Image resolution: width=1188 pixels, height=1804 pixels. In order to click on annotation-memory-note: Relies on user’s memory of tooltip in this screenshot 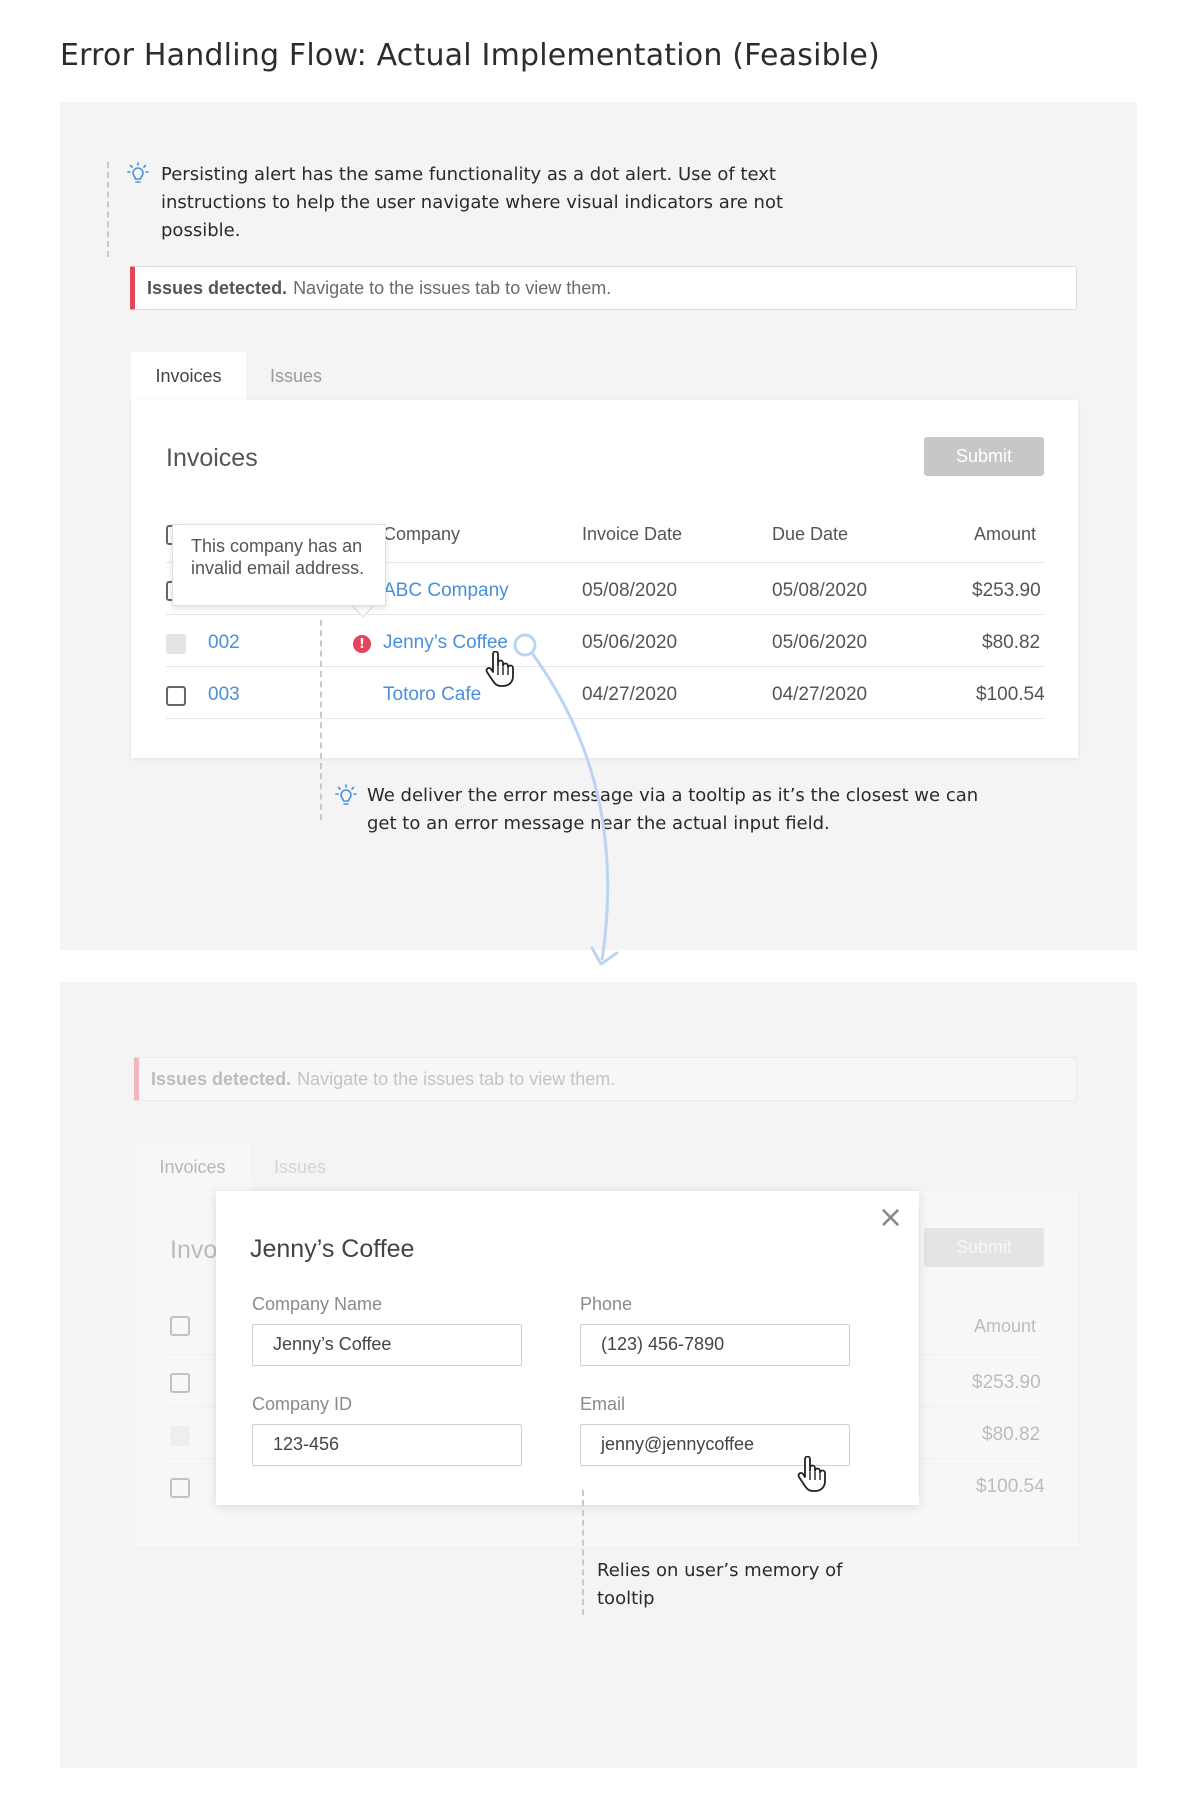, I will do `click(720, 1584)`.